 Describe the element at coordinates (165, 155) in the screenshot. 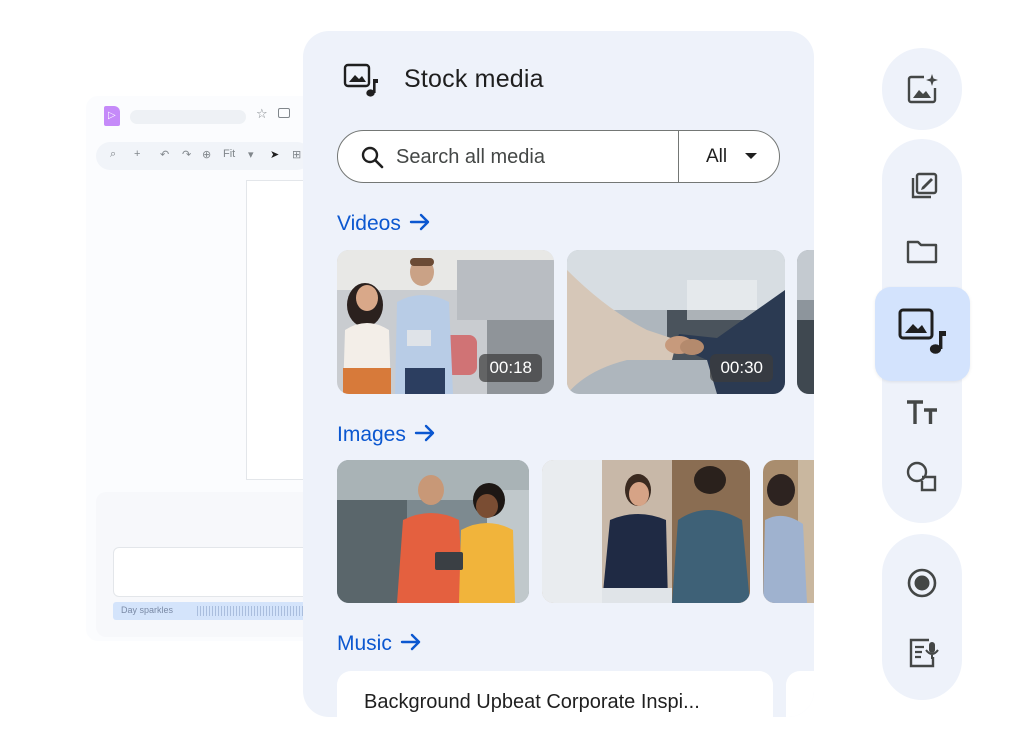

I see `undo-icon: ↶` at that location.